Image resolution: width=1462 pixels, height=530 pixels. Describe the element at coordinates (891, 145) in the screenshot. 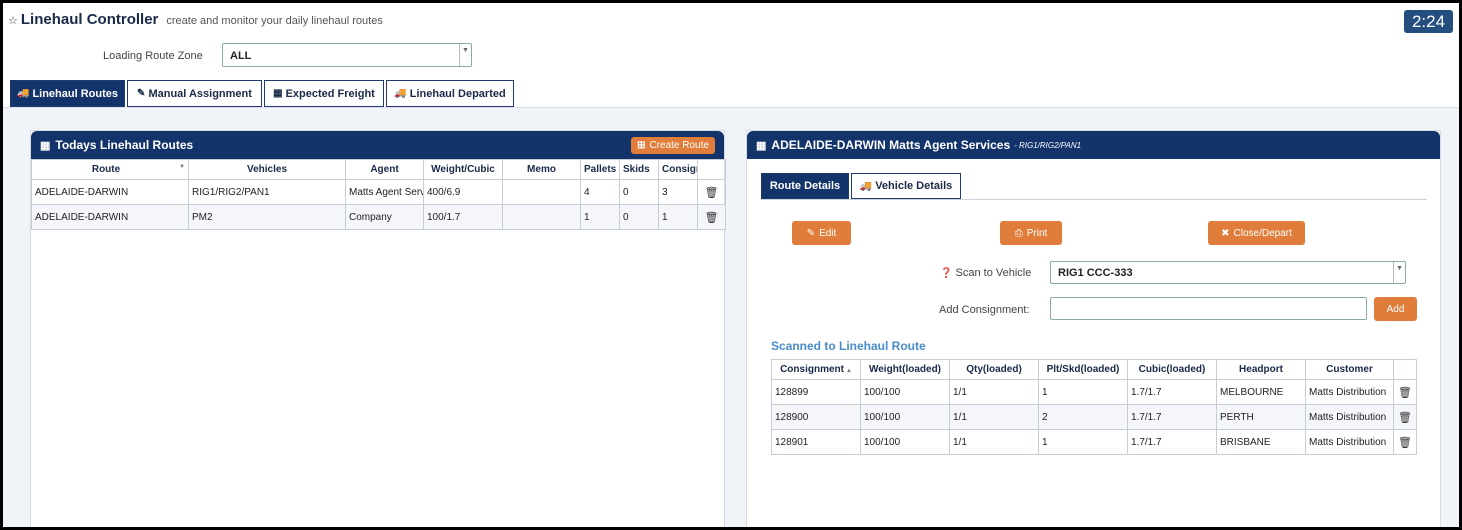

I see `detail-panel-title: ADELAIDE-DARWIN Matts Agent Services` at that location.